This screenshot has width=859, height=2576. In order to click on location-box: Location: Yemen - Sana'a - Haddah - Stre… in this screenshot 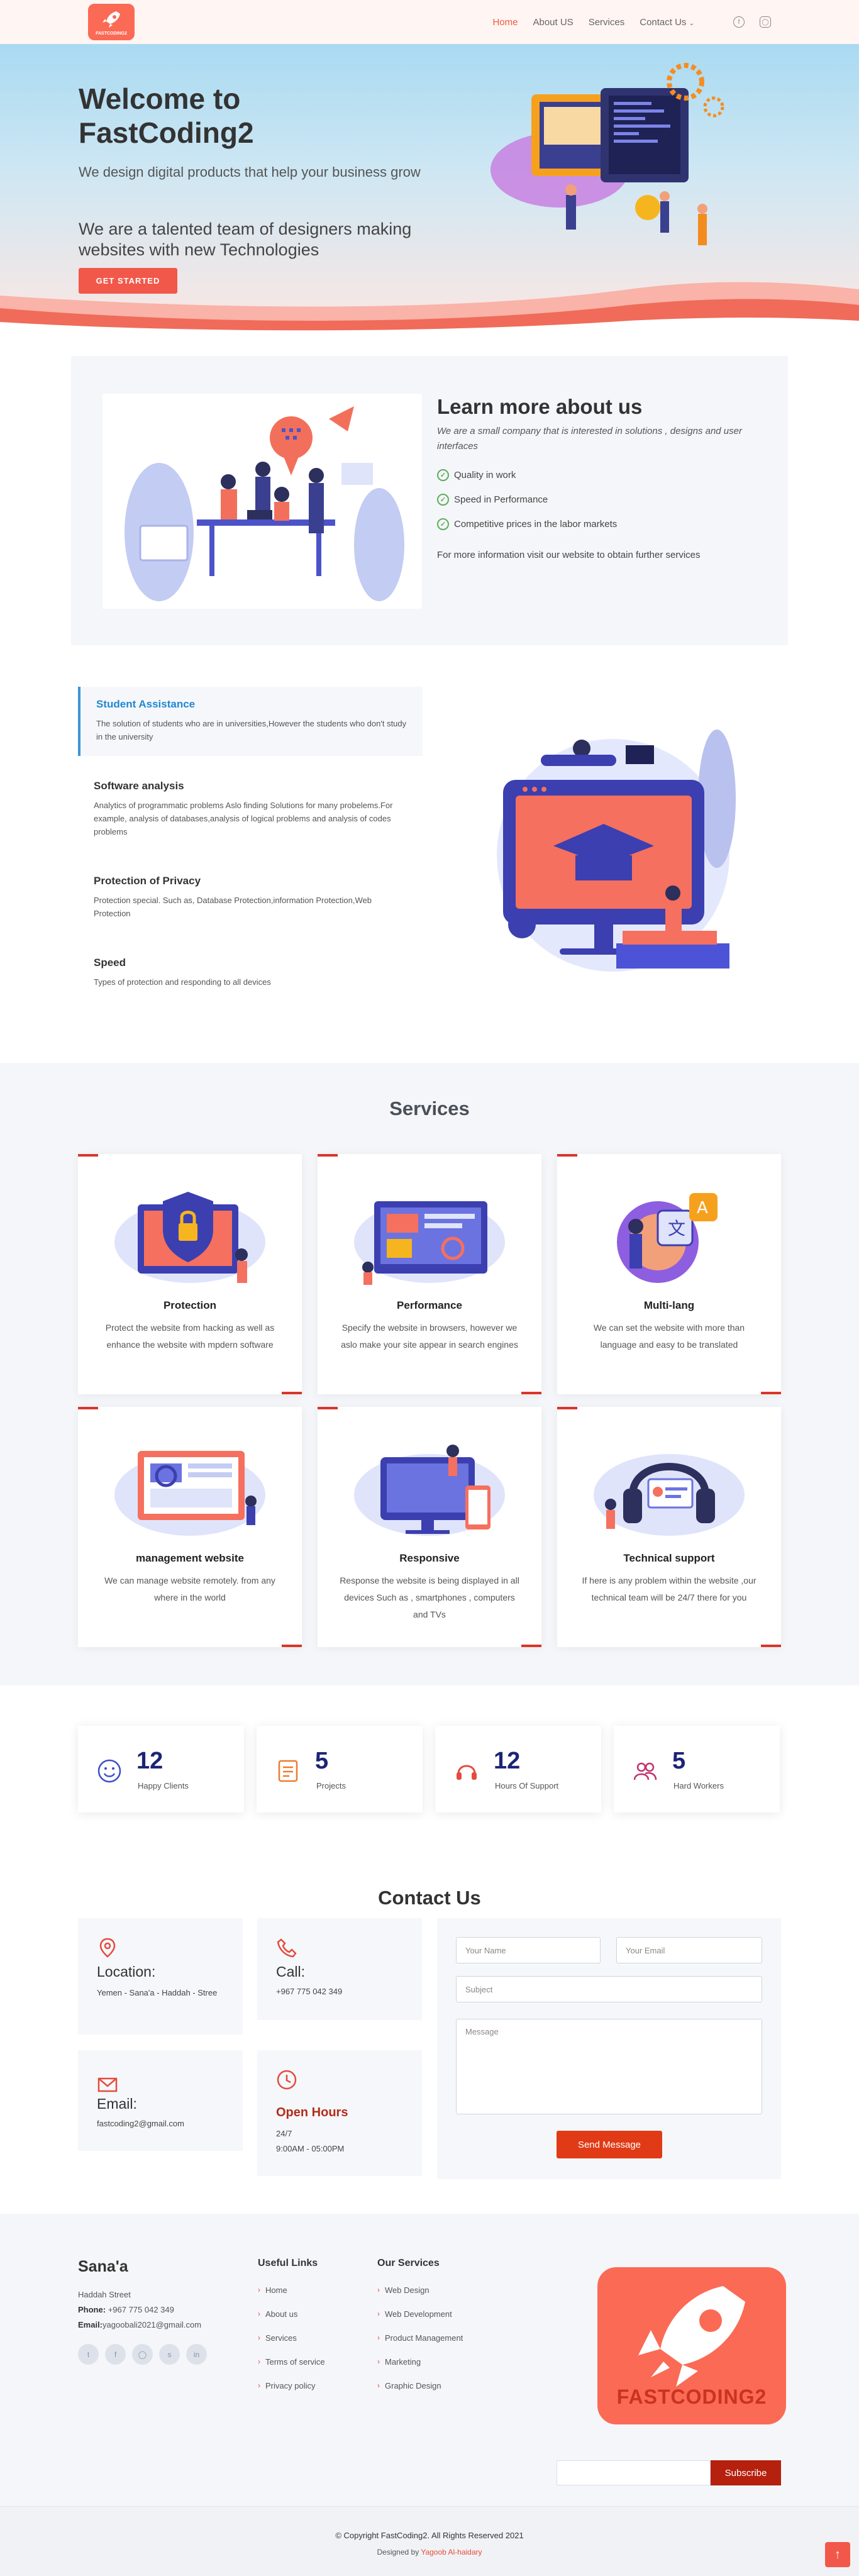, I will do `click(160, 1976)`.